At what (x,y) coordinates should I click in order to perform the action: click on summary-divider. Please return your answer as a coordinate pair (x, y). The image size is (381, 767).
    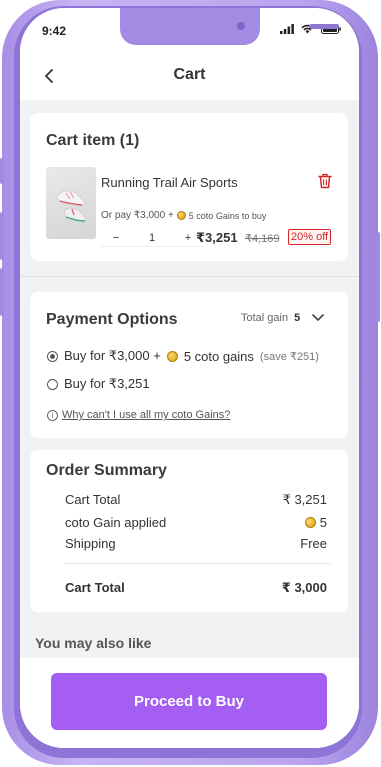
    Looking at the image, I should click on (198, 563).